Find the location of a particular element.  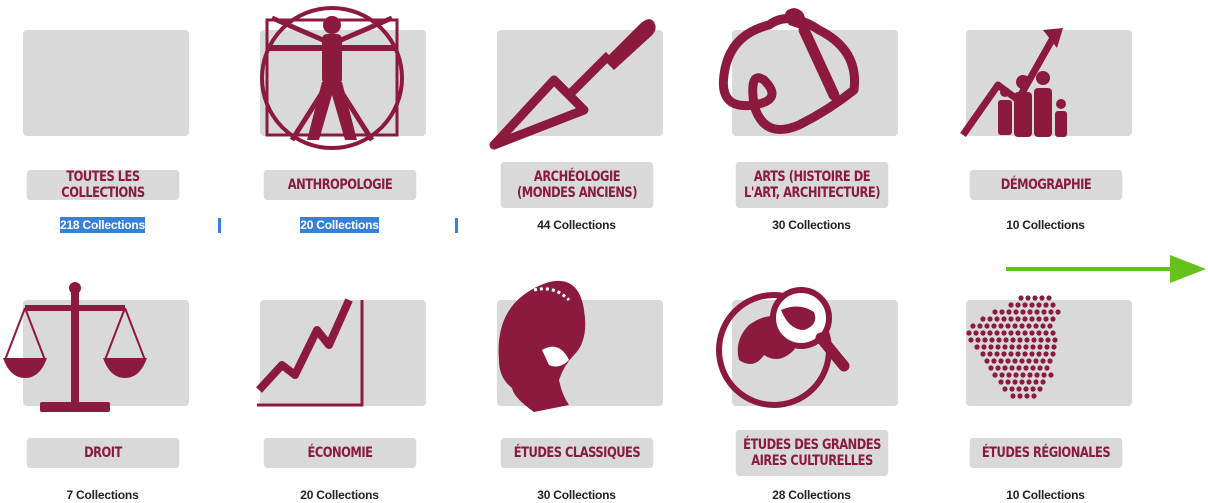

collection-count: 7 Collections is located at coordinates (102, 495).